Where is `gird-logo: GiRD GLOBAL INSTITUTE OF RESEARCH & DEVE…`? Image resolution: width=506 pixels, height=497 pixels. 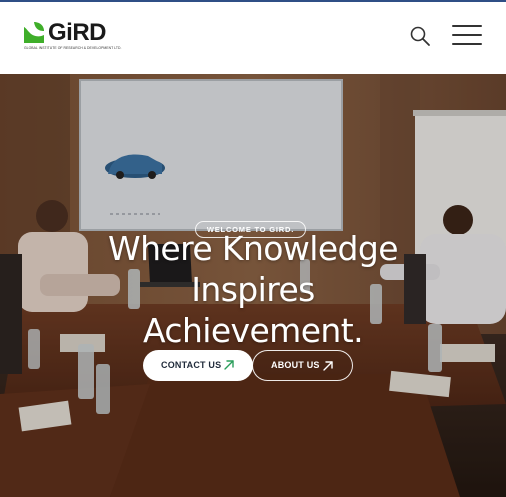
gird-logo: GiRD GLOBAL INSTITUTE OF RESEARCH & DEVE… is located at coordinates (71, 35).